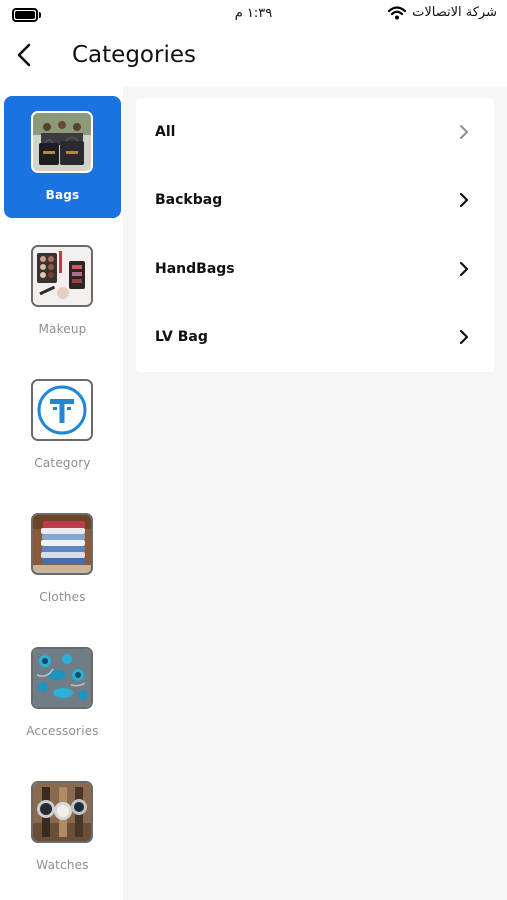  What do you see at coordinates (62, 329) in the screenshot?
I see `sidebar-item-label: Makeup` at bounding box center [62, 329].